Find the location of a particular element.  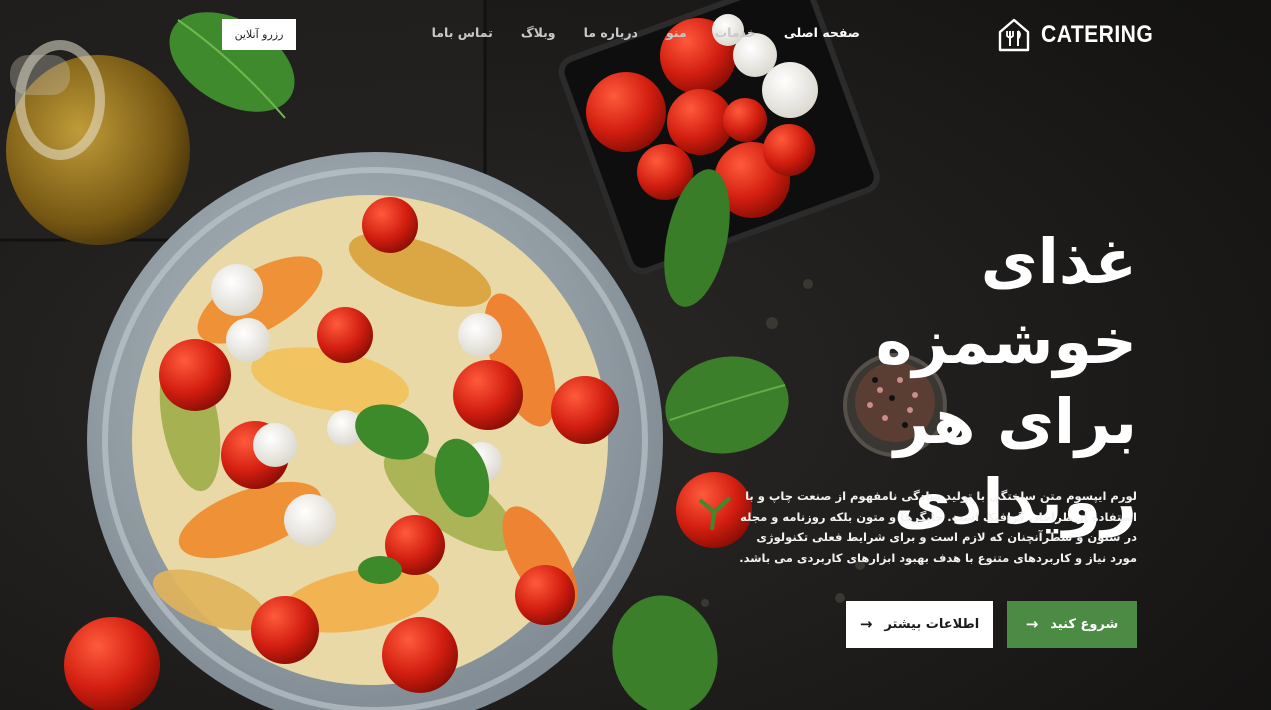

get-started-button: → شروع کنید is located at coordinates (1072, 624).